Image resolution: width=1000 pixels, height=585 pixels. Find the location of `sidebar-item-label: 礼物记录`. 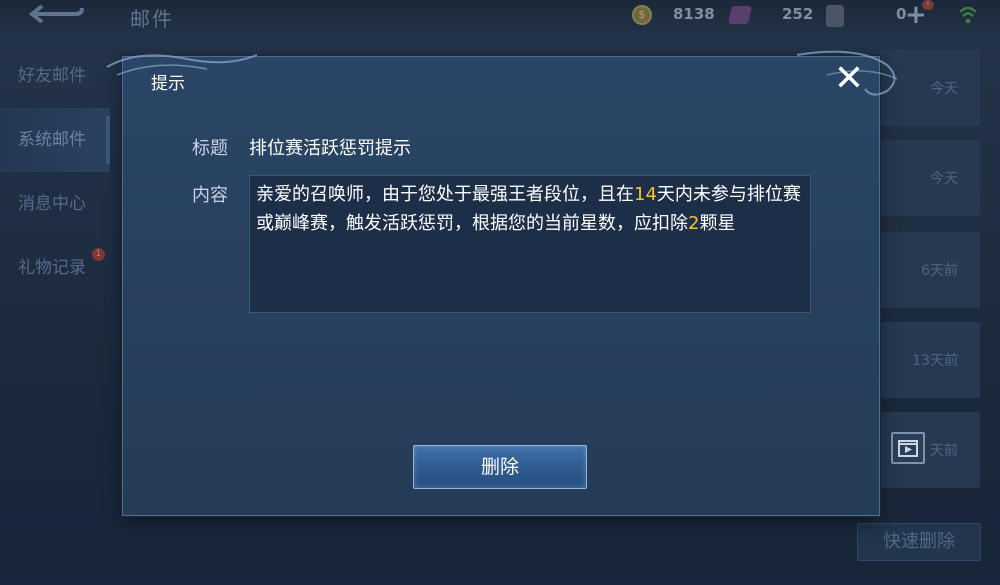

sidebar-item-label: 礼物记录 is located at coordinates (52, 268).